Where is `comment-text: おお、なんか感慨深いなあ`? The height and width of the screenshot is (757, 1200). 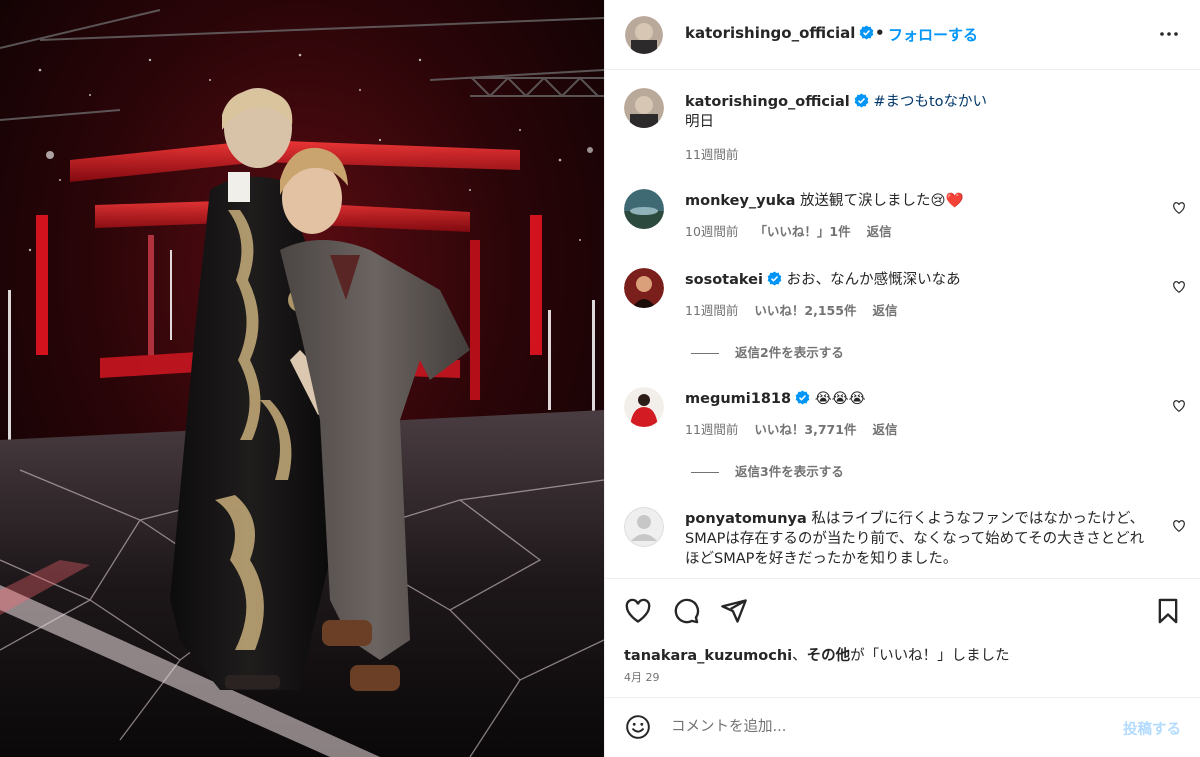
comment-text: おお、なんか感慨深いなあ is located at coordinates (873, 280).